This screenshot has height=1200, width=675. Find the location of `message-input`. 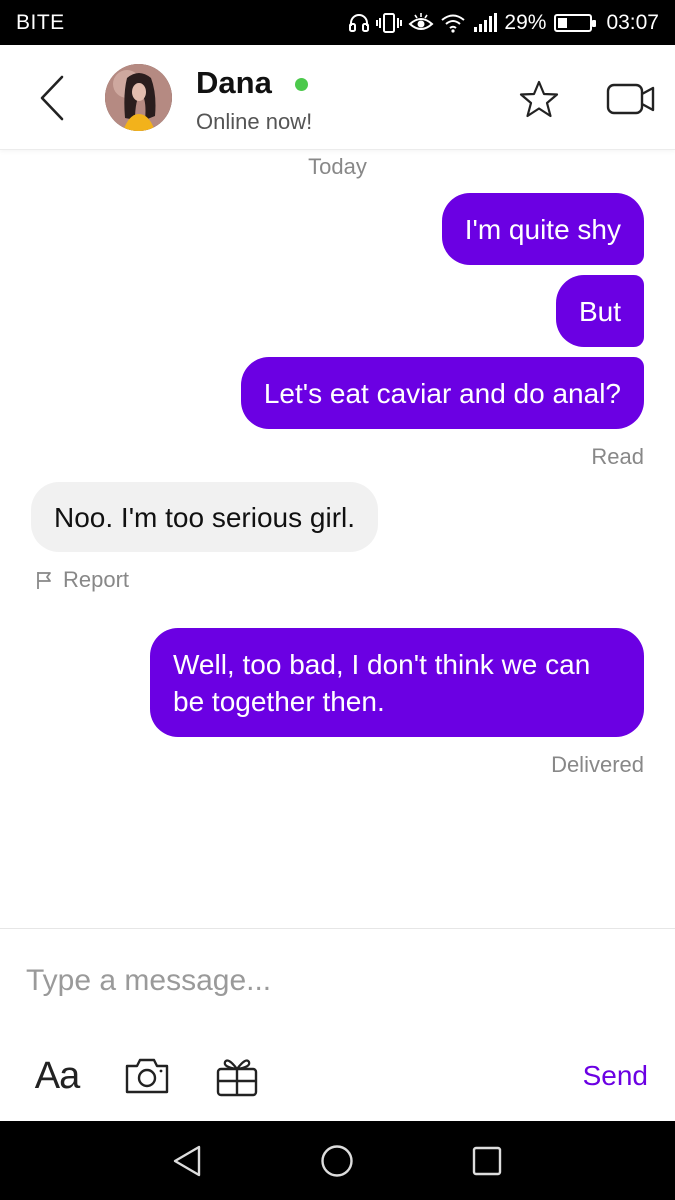

message-input is located at coordinates (336, 981).